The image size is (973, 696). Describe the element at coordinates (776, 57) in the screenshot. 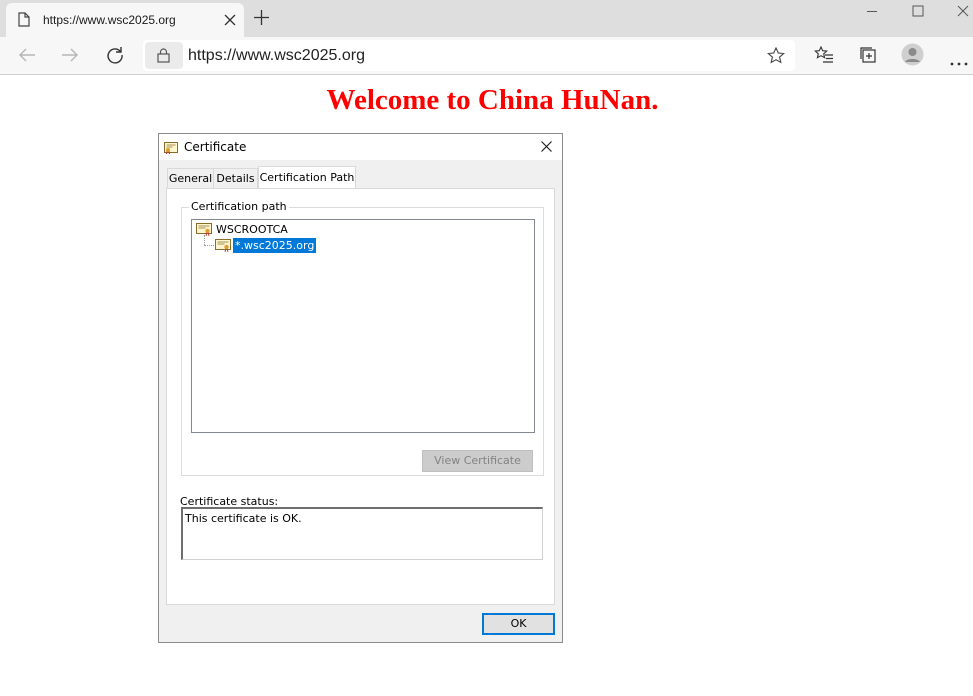

I see `favorite-star-icon` at that location.